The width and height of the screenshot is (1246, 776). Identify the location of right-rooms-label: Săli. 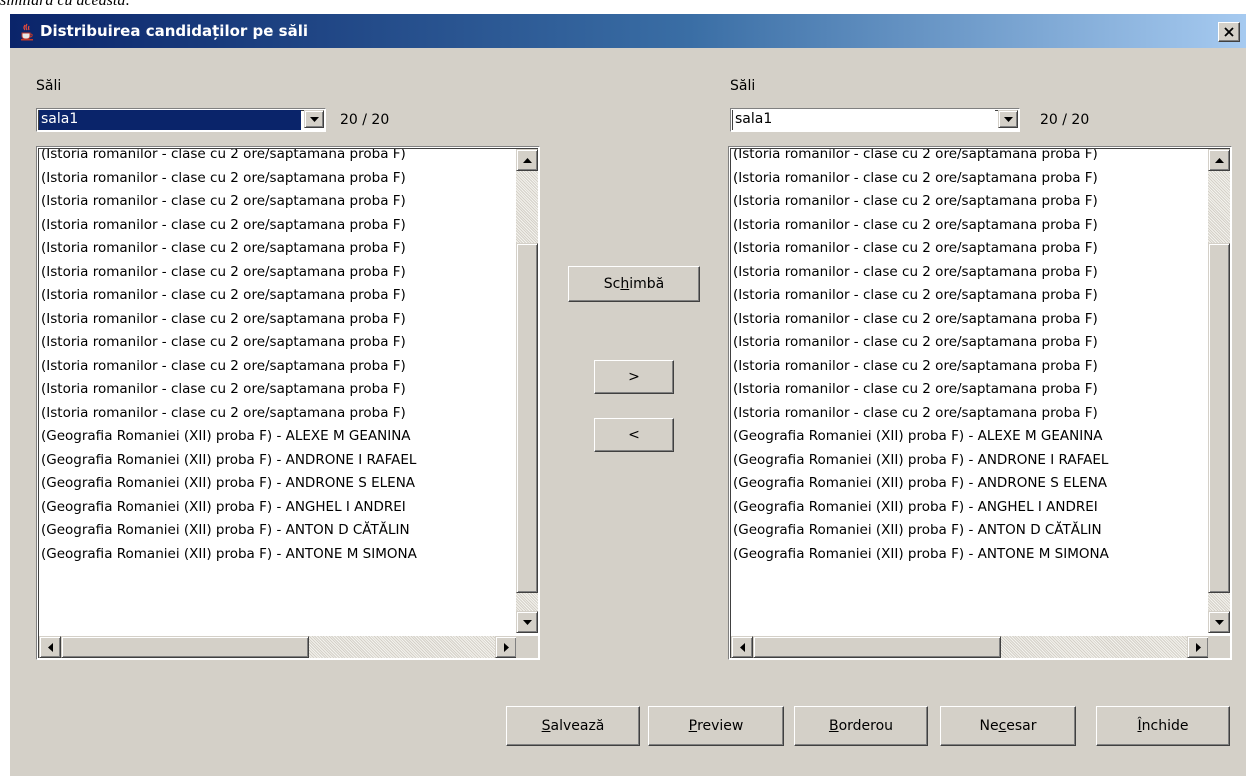
(743, 86).